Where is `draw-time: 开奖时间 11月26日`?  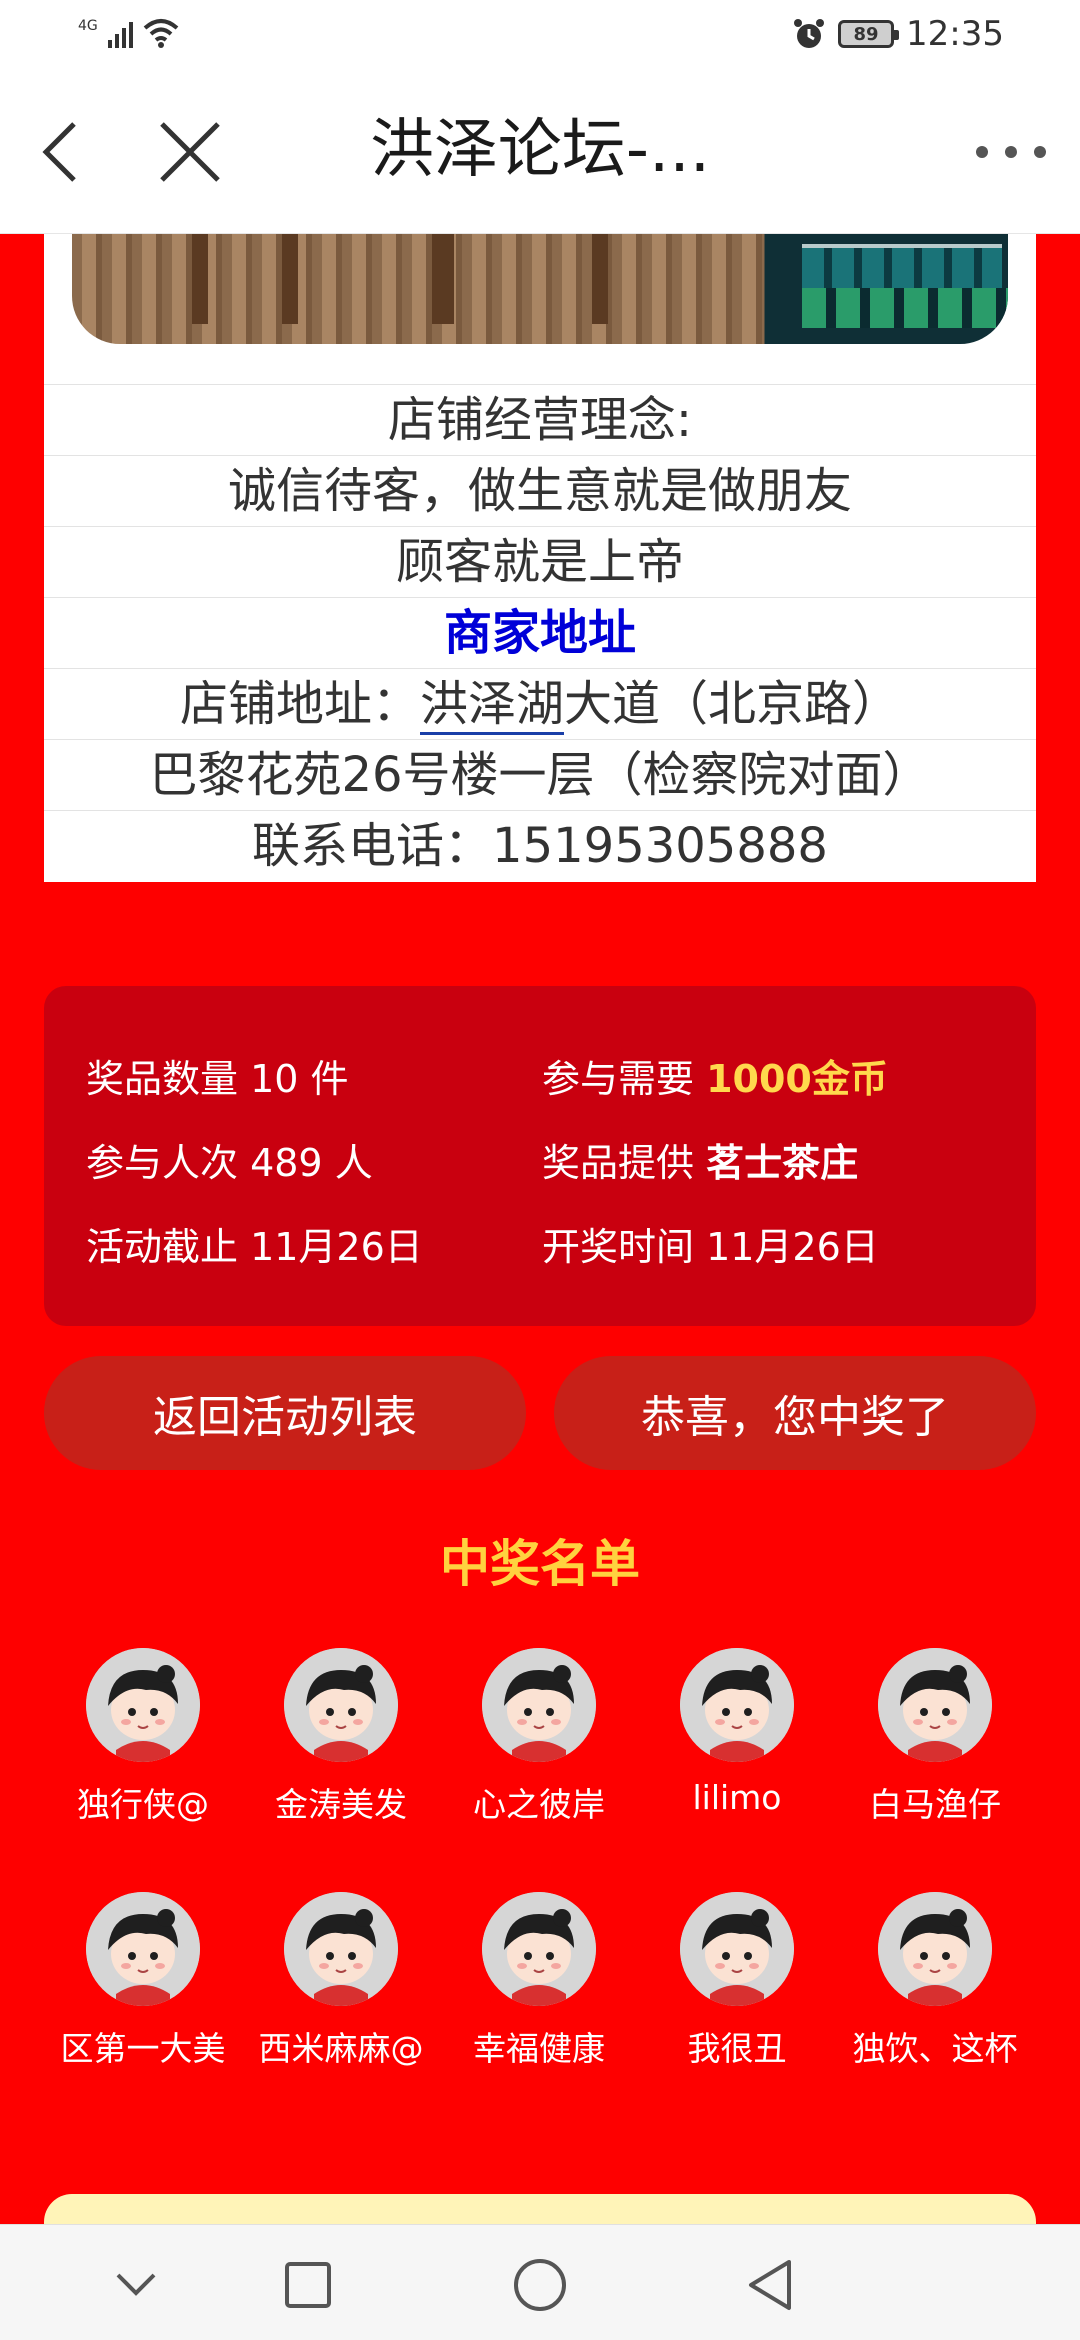 draw-time: 开奖时间 11月26日 is located at coordinates (710, 1247).